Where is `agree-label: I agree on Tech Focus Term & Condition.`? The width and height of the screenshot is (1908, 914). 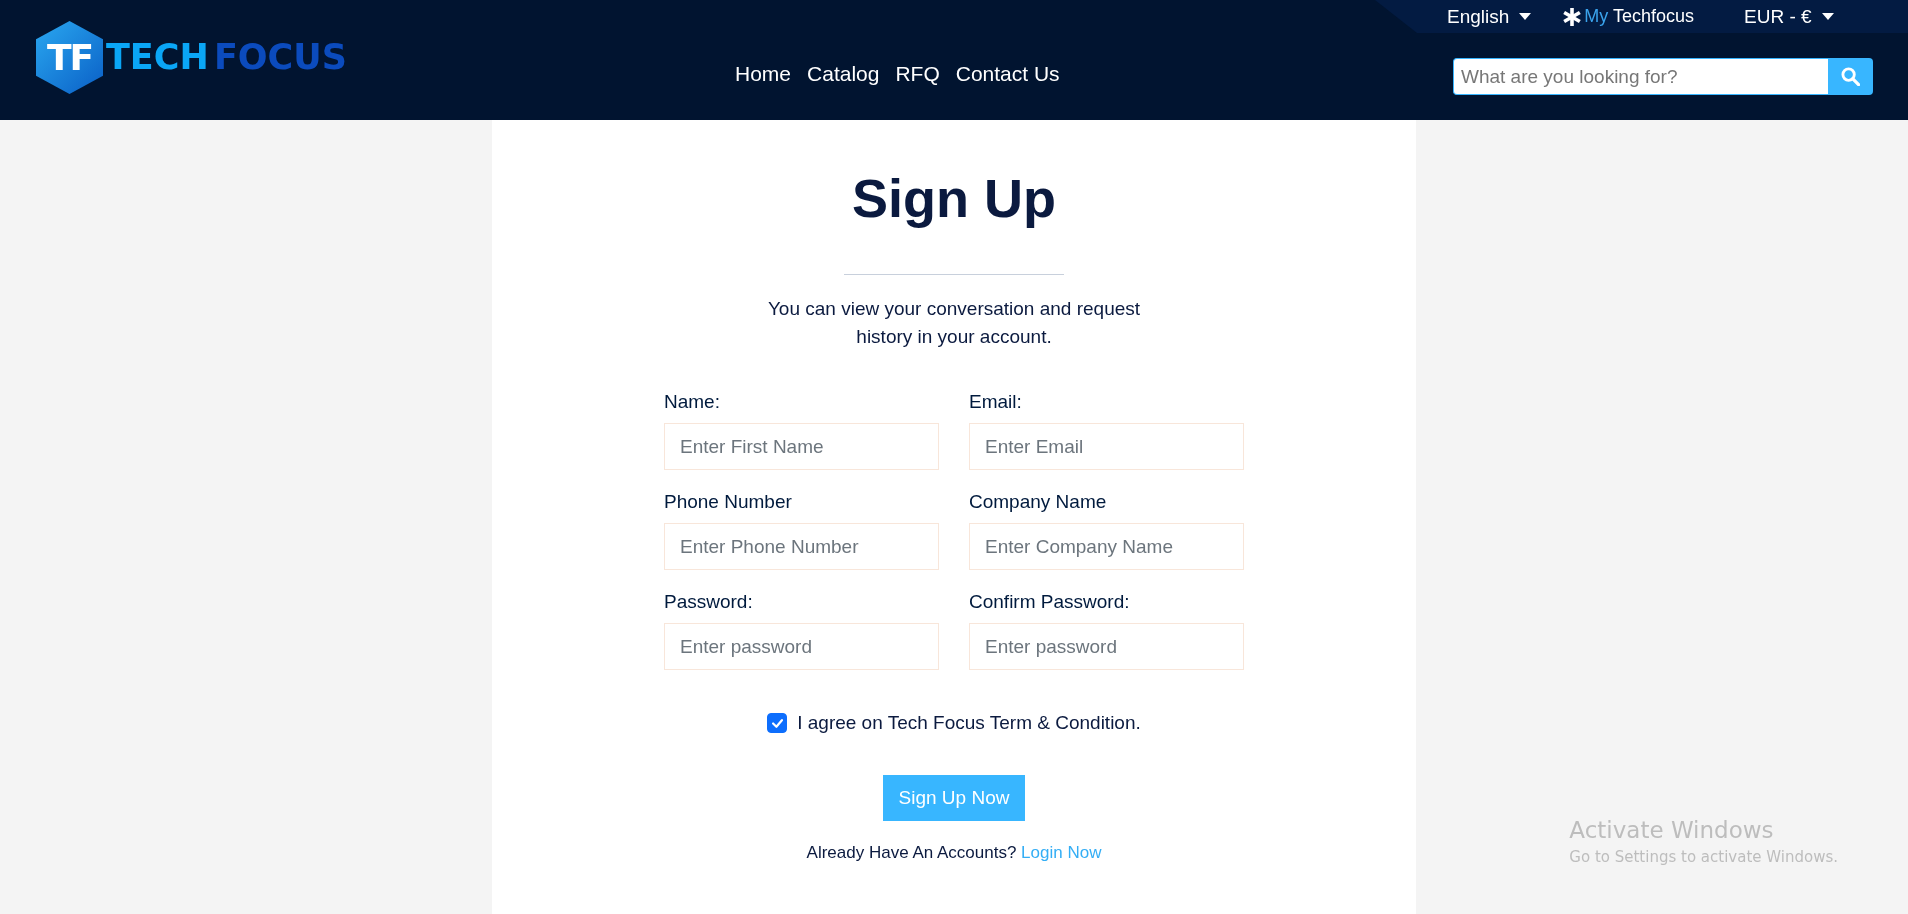 agree-label: I agree on Tech Focus Term & Condition. is located at coordinates (969, 723).